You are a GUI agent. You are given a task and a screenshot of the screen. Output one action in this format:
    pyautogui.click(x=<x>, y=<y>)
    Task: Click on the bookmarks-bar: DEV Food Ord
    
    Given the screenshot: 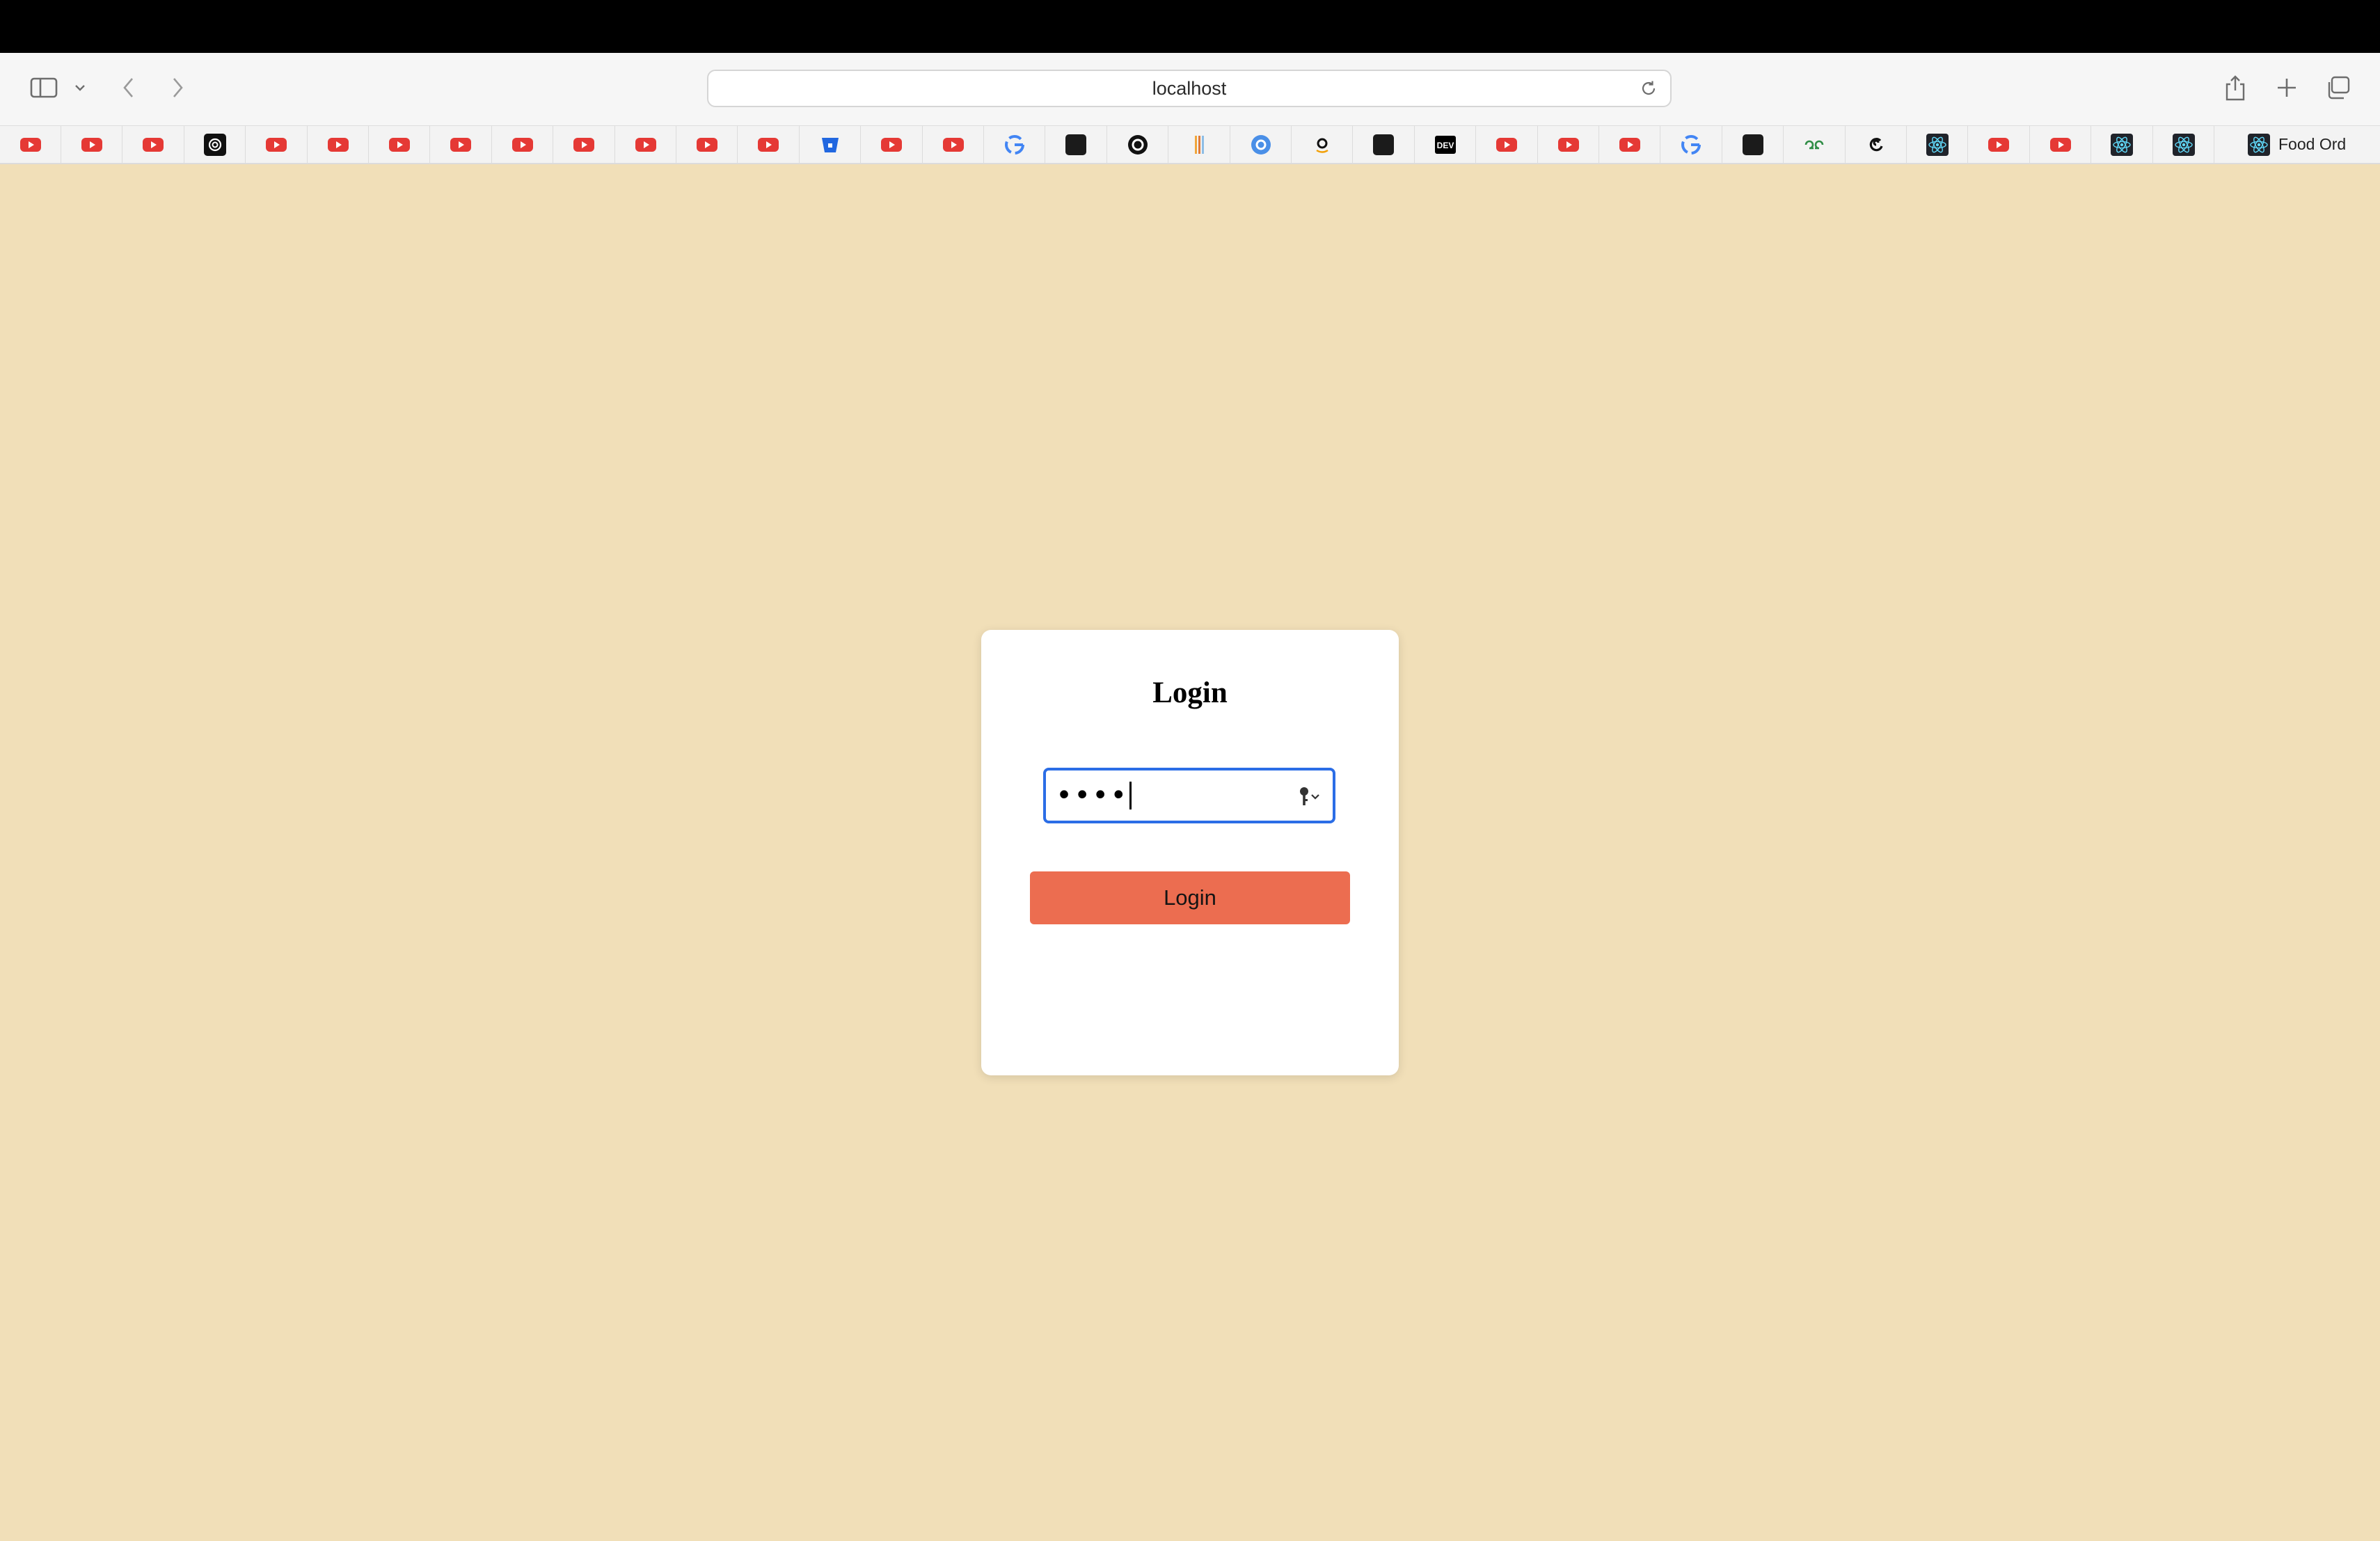 What is the action you would take?
    pyautogui.click(x=1190, y=145)
    